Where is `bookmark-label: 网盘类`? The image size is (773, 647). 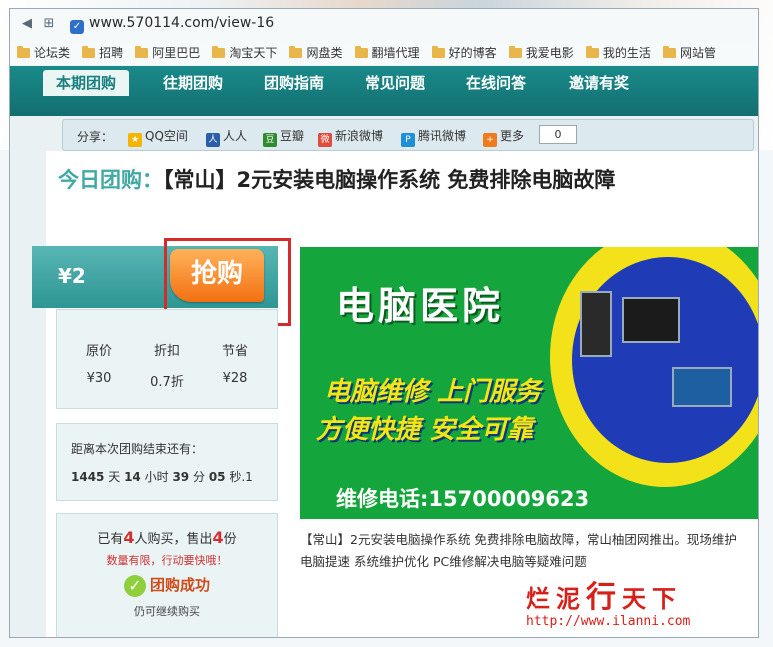
bookmark-label: 网盘类 is located at coordinates (324, 53).